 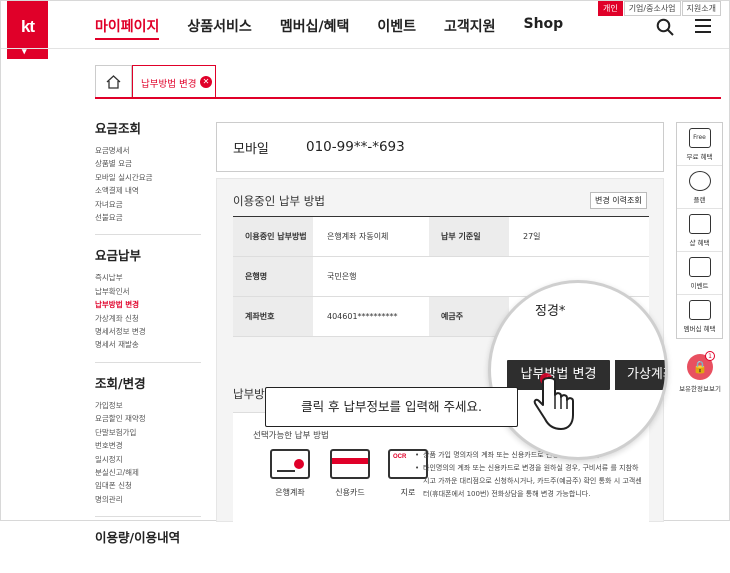 I want to click on mobile-number-card: 모바일 010-99**-*693, so click(x=440, y=147).